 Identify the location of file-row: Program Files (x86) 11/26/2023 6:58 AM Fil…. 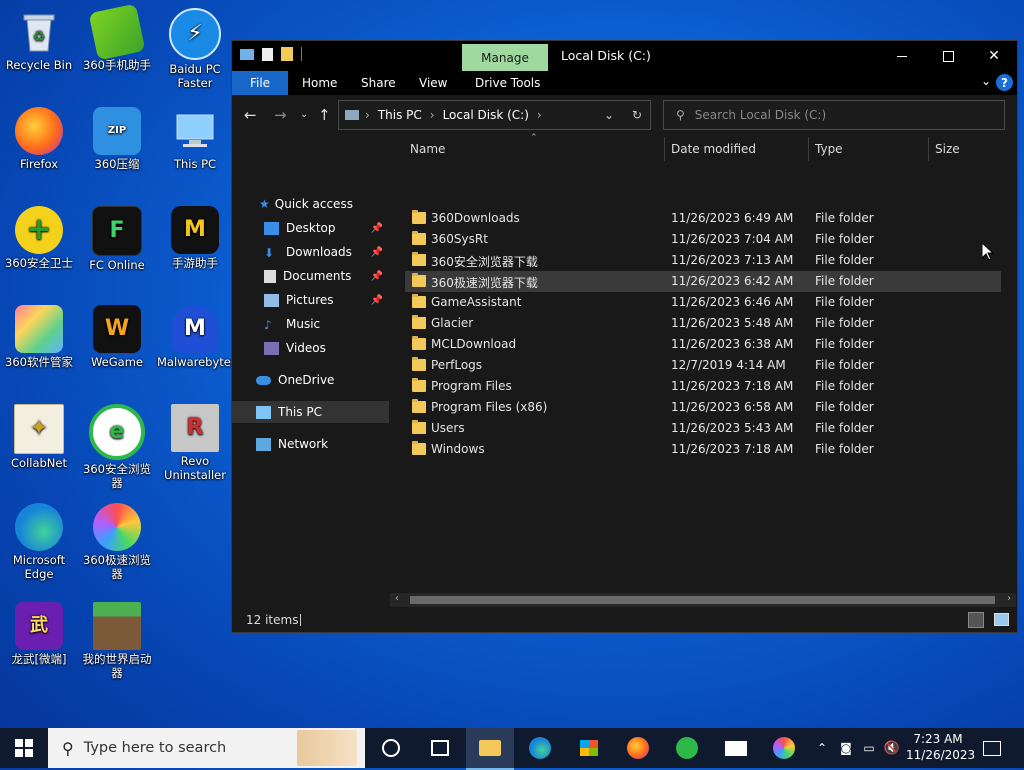
(703, 407).